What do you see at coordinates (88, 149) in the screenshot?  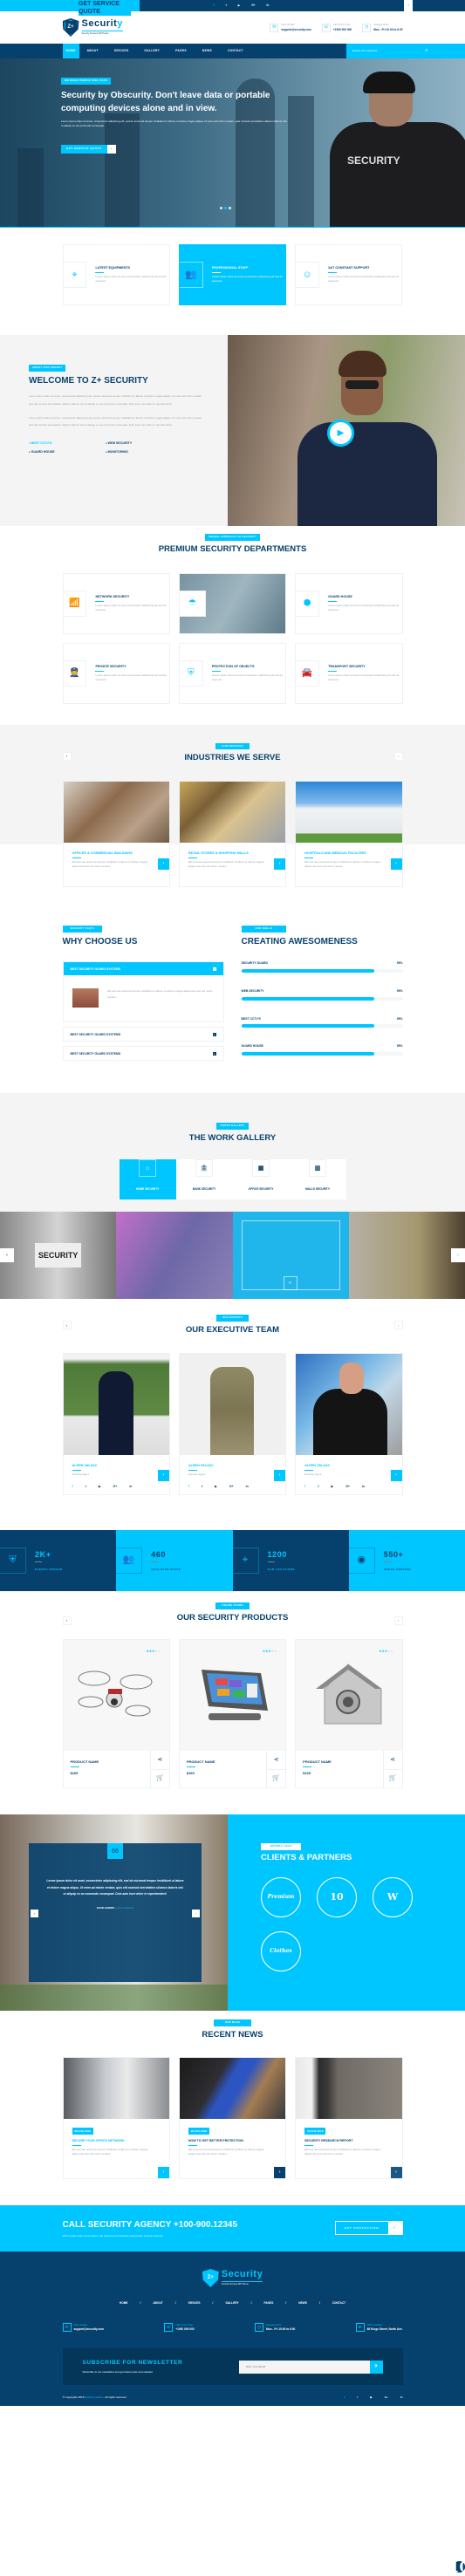 I see `hero-quote-button: GET SERVICE QUOTE›` at bounding box center [88, 149].